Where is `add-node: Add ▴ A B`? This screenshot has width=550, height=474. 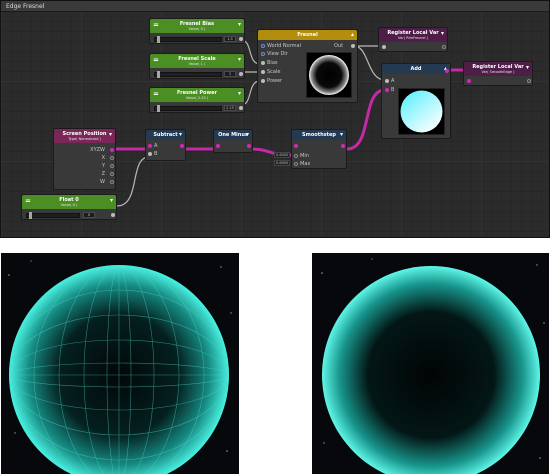 add-node: Add ▴ A B is located at coordinates (416, 101).